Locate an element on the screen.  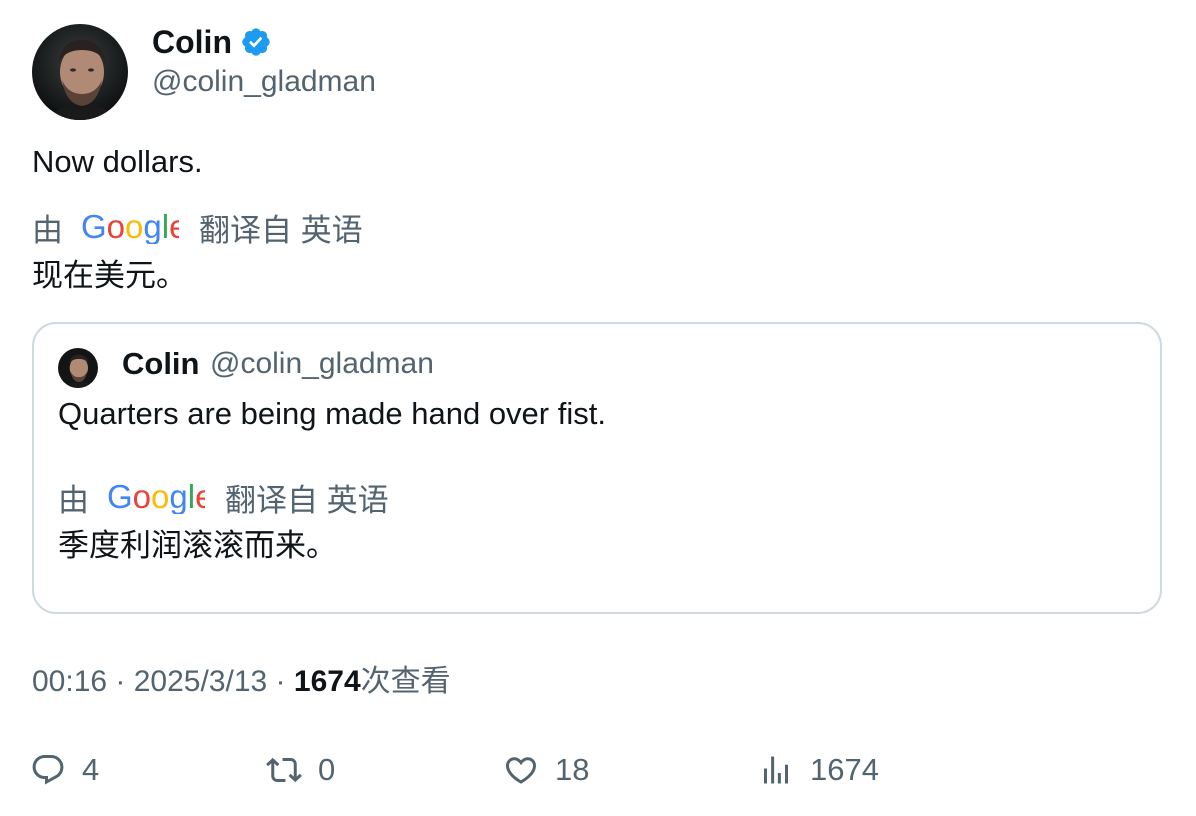
translation-attribution: 由 Google 翻译自 英语 is located at coordinates (197, 231).